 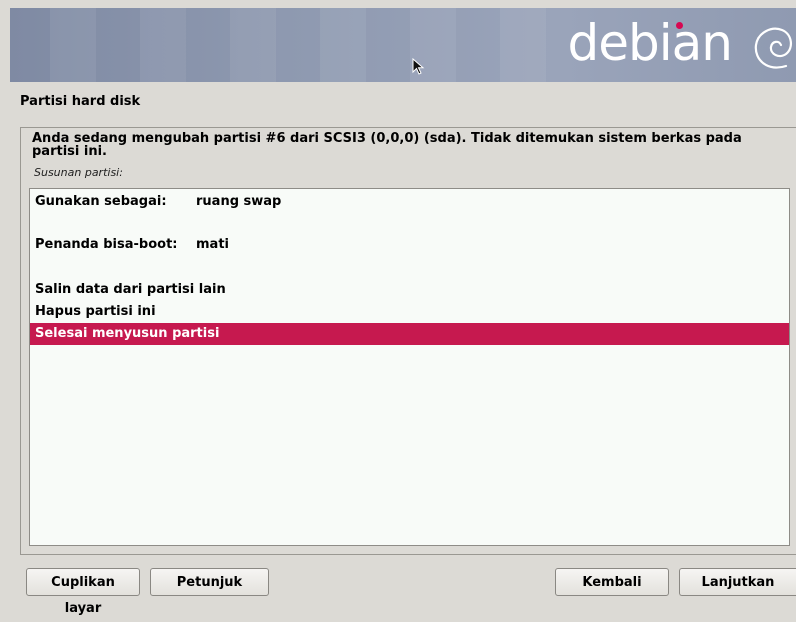 What do you see at coordinates (409, 245) in the screenshot?
I see `list-item-bootable-flag: Penanda bisa-boot: mati` at bounding box center [409, 245].